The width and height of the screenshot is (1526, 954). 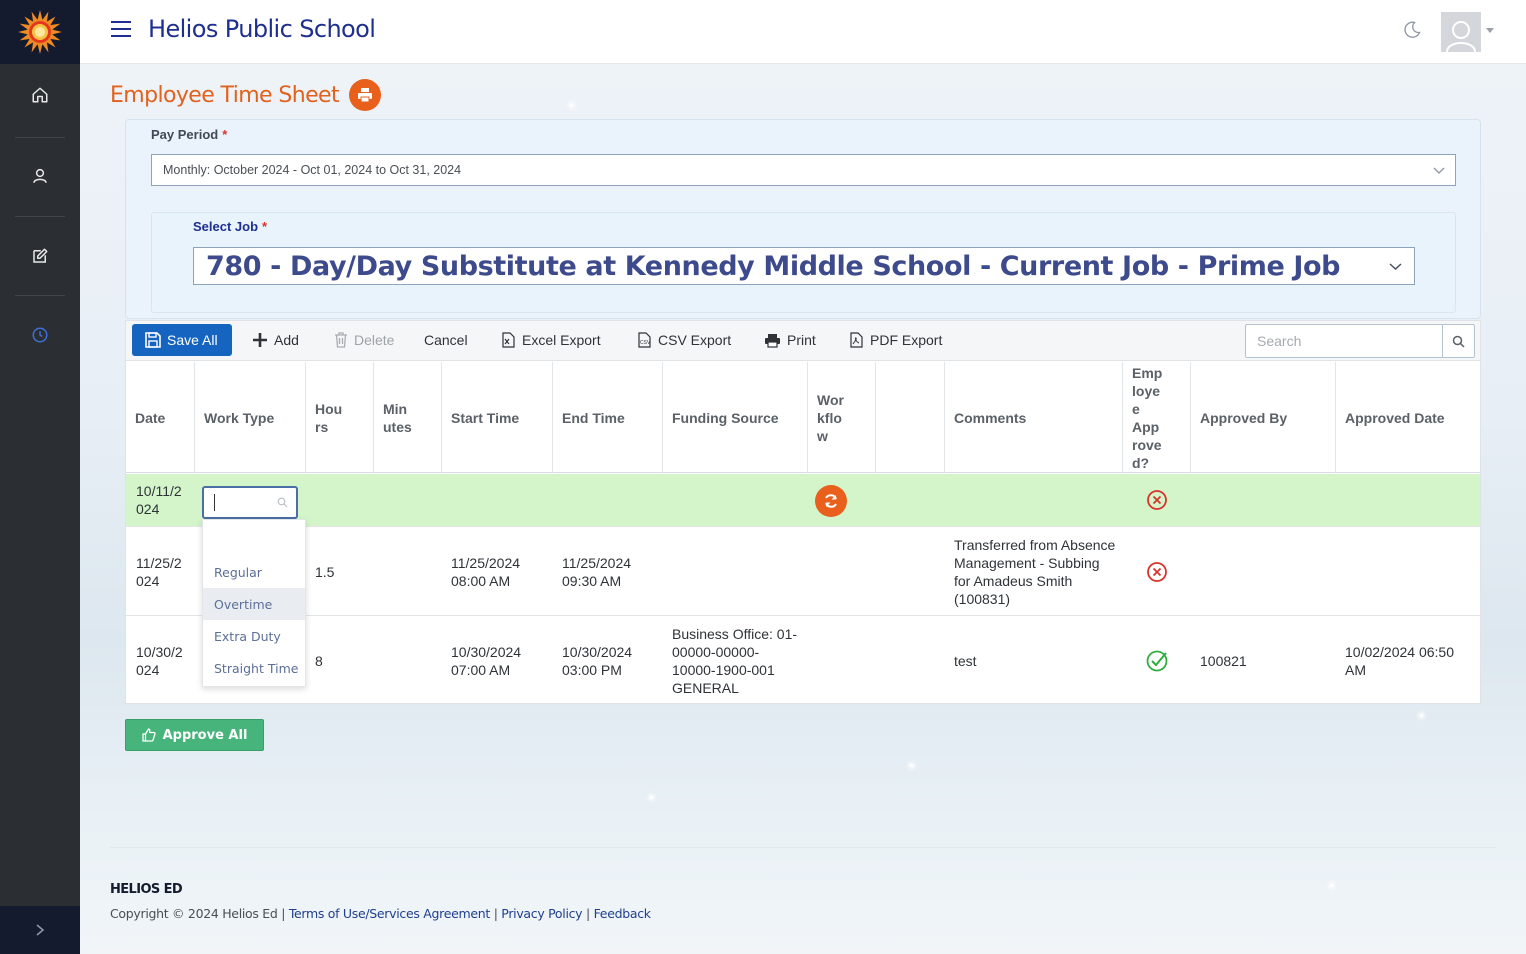 I want to click on approve-all-button: Approve All, so click(x=194, y=735).